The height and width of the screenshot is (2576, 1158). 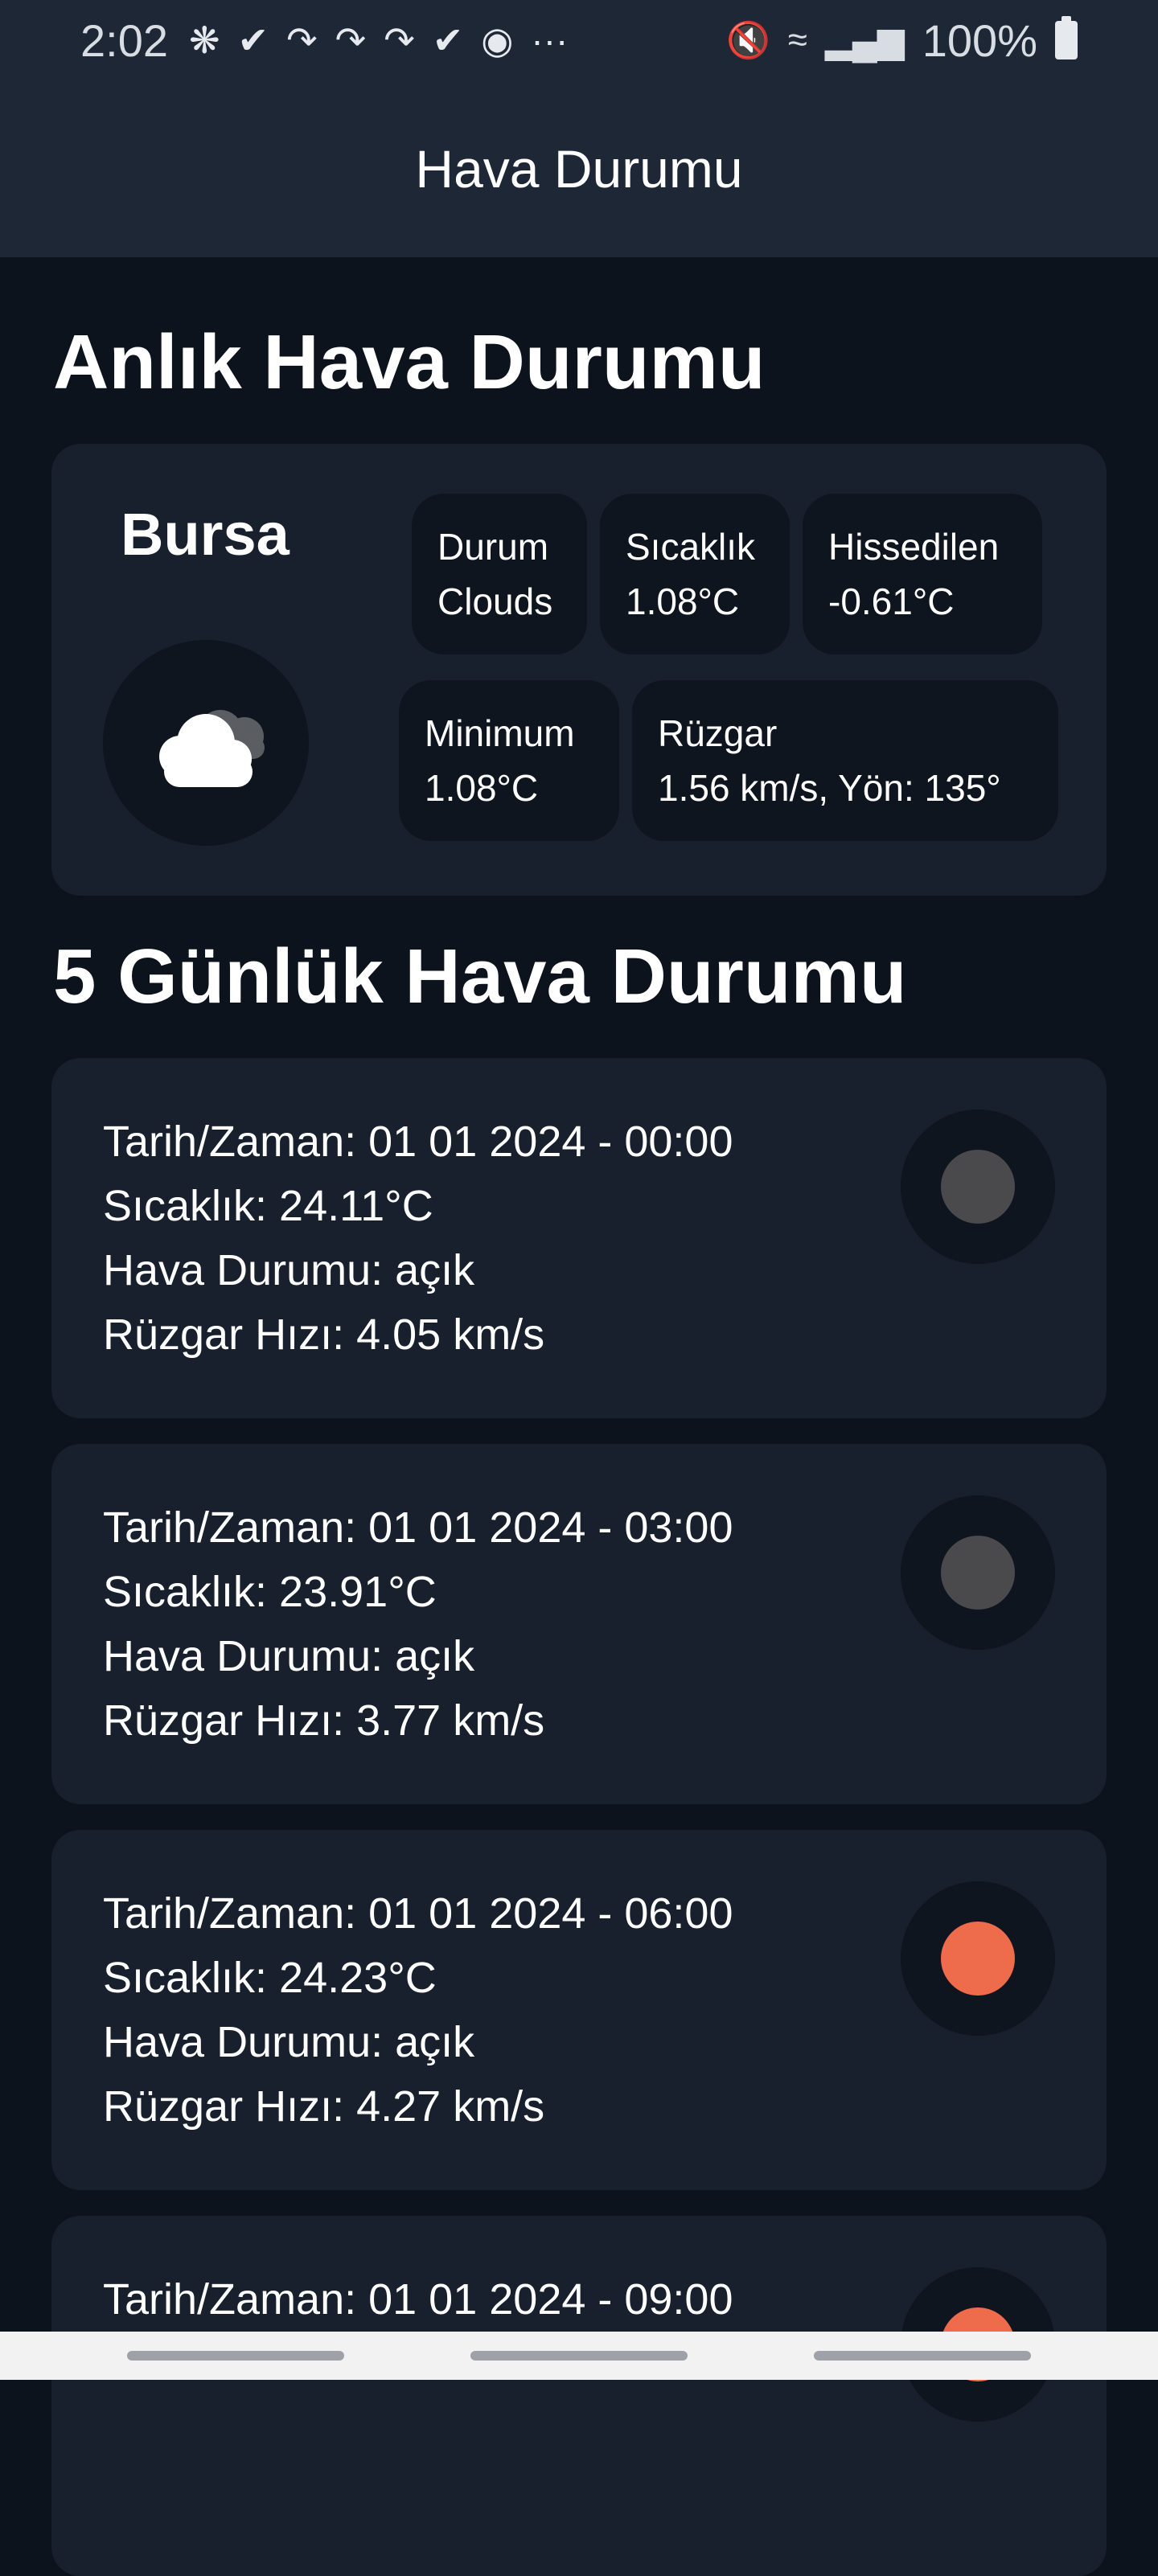 I want to click on chip-wind: Rüzgar 1.56 km/s, Yön: 135°, so click(x=845, y=760).